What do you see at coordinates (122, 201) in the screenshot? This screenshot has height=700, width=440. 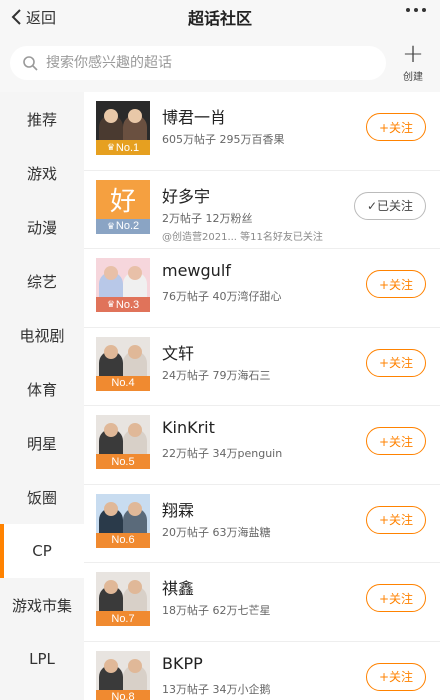 I see `badge-glyph: 好` at bounding box center [122, 201].